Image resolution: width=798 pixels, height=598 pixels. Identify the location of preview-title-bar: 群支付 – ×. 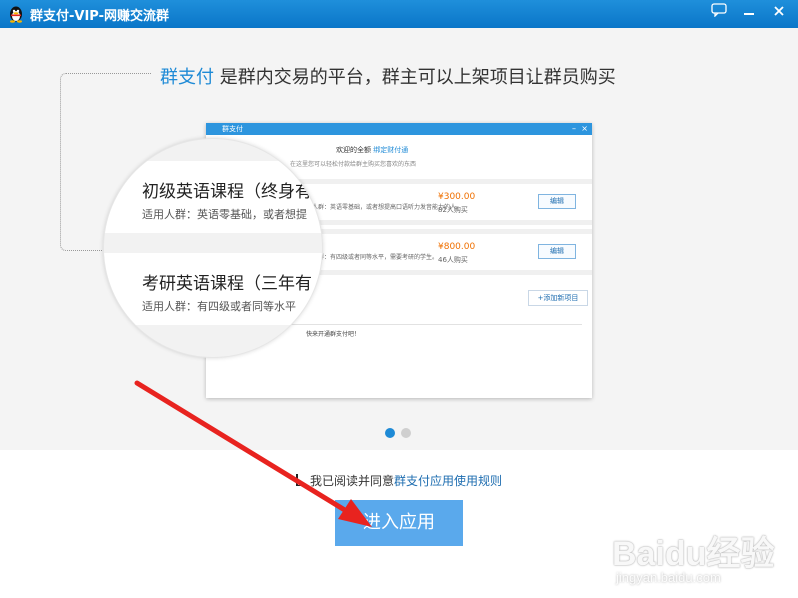
(399, 129).